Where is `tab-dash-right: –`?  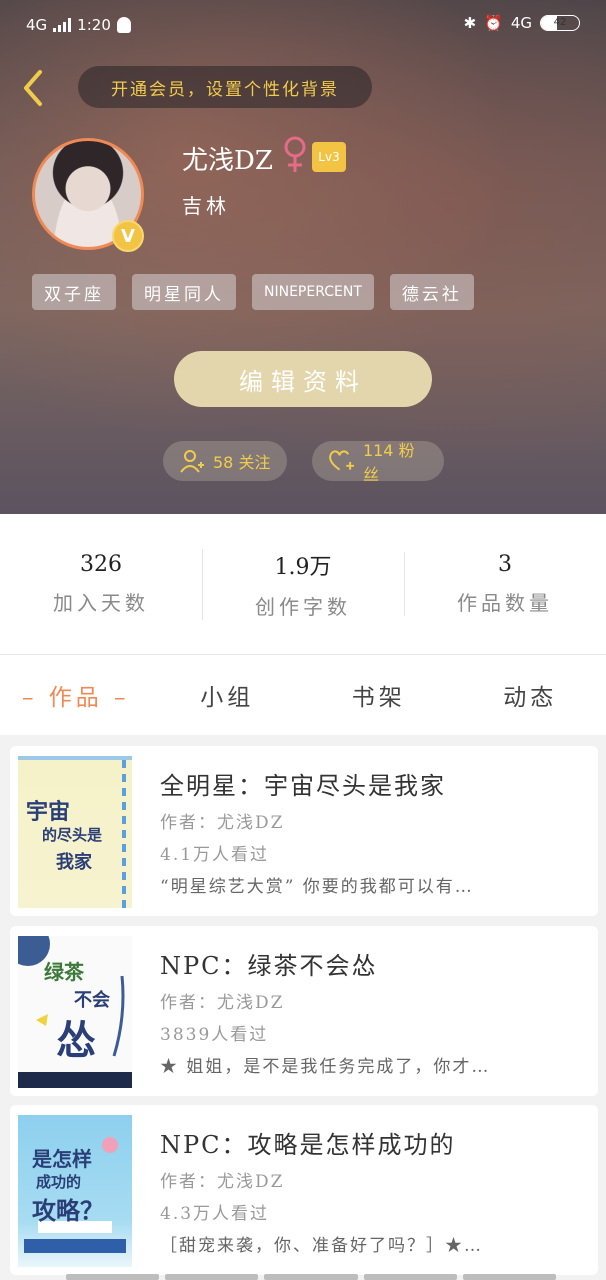 tab-dash-right: – is located at coordinates (116, 698).